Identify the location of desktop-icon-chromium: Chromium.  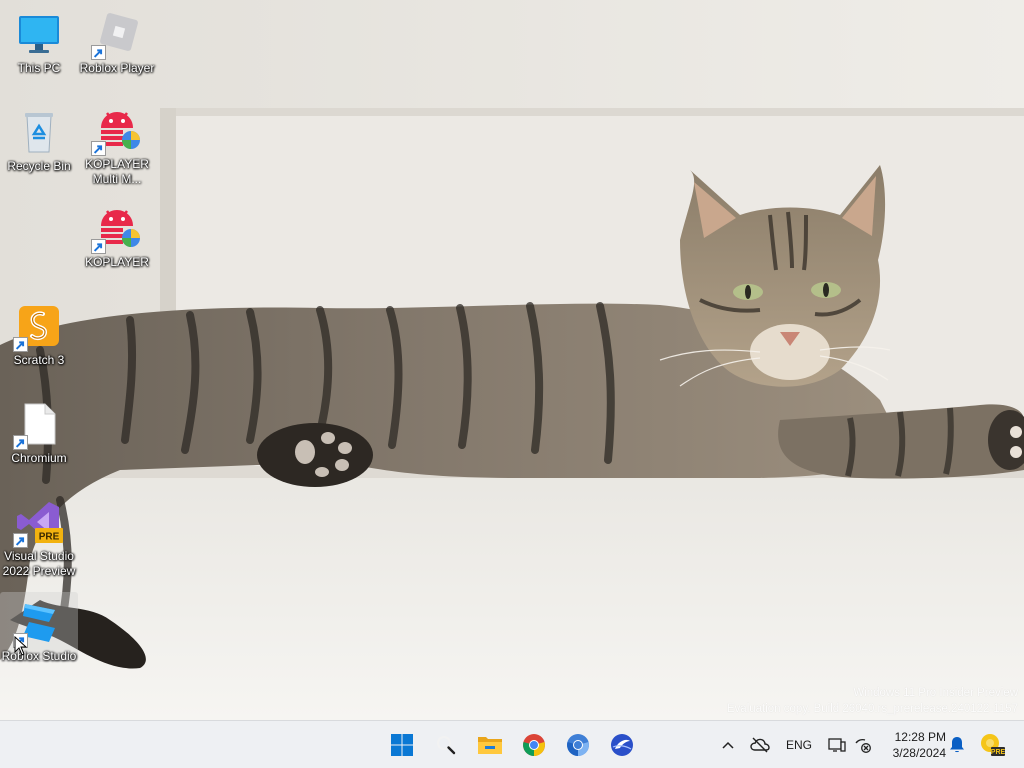
(39, 439).